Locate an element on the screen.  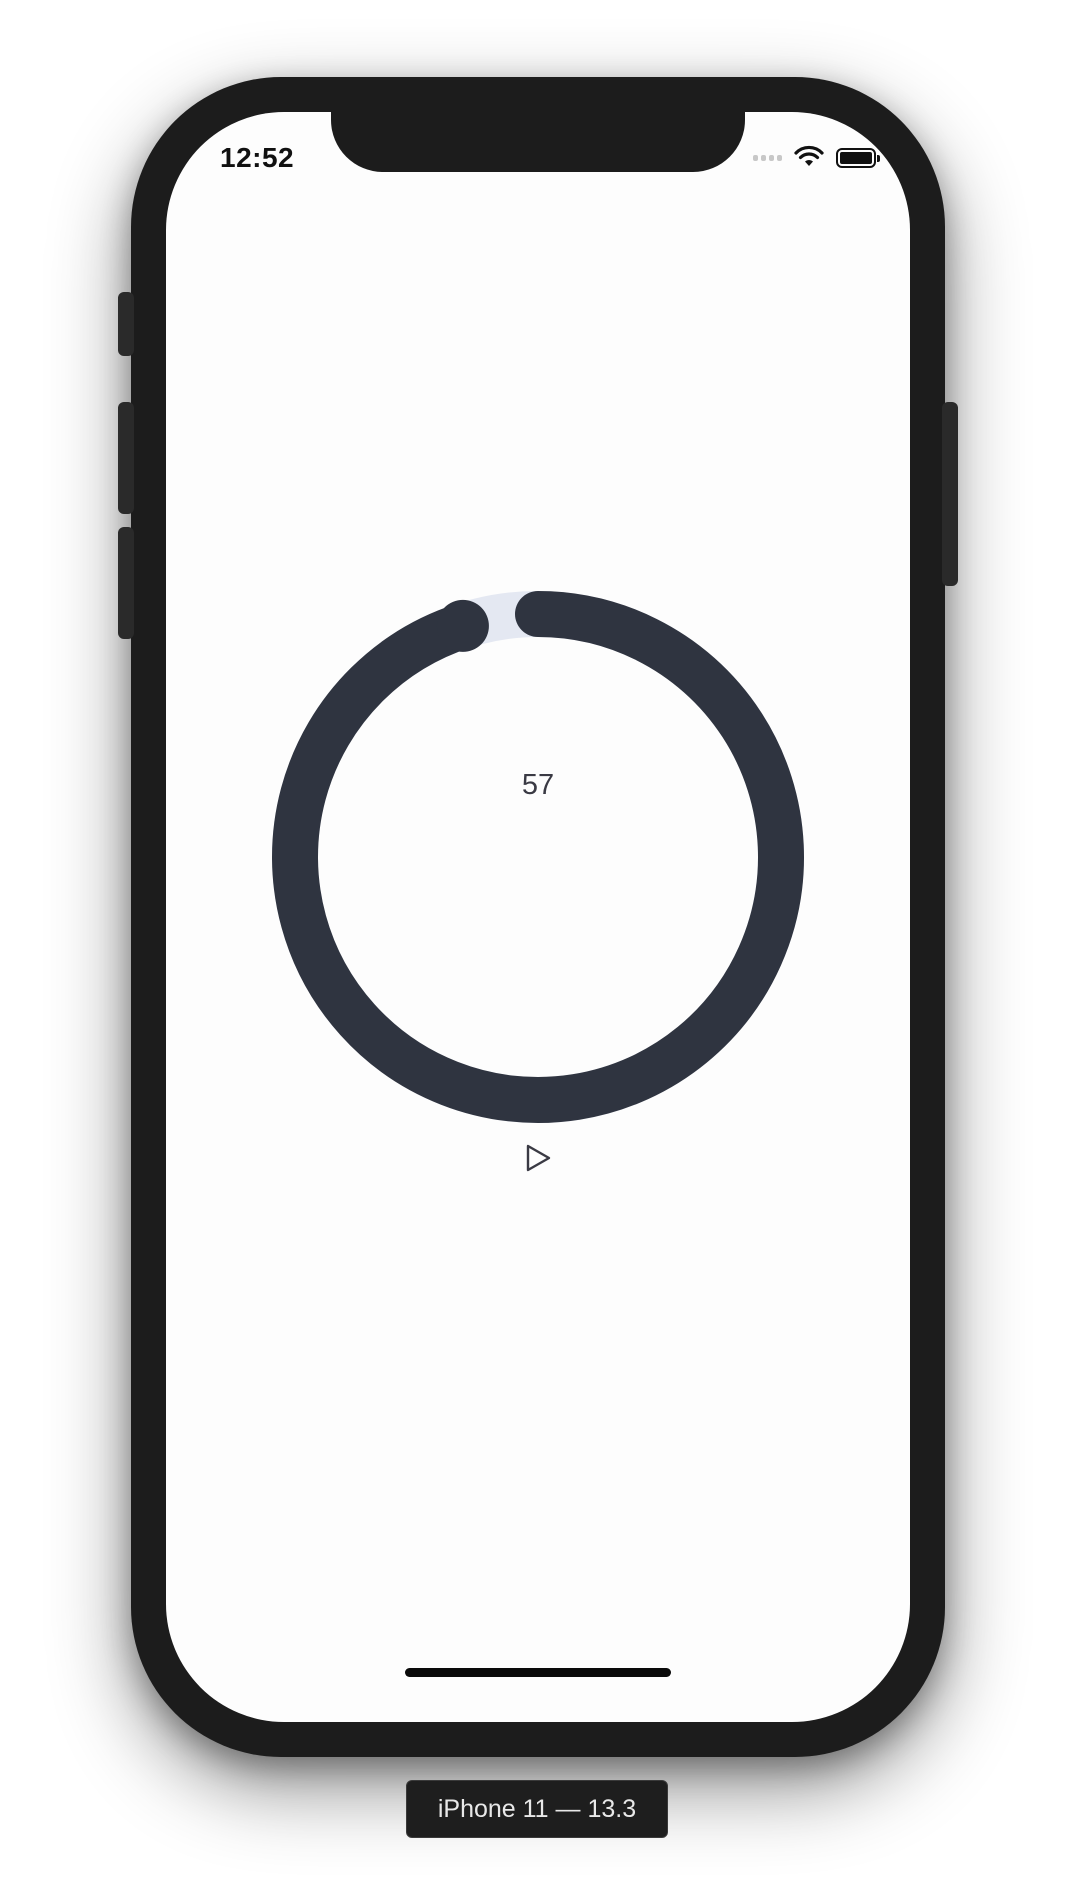
home-indicator is located at coordinates (538, 1672).